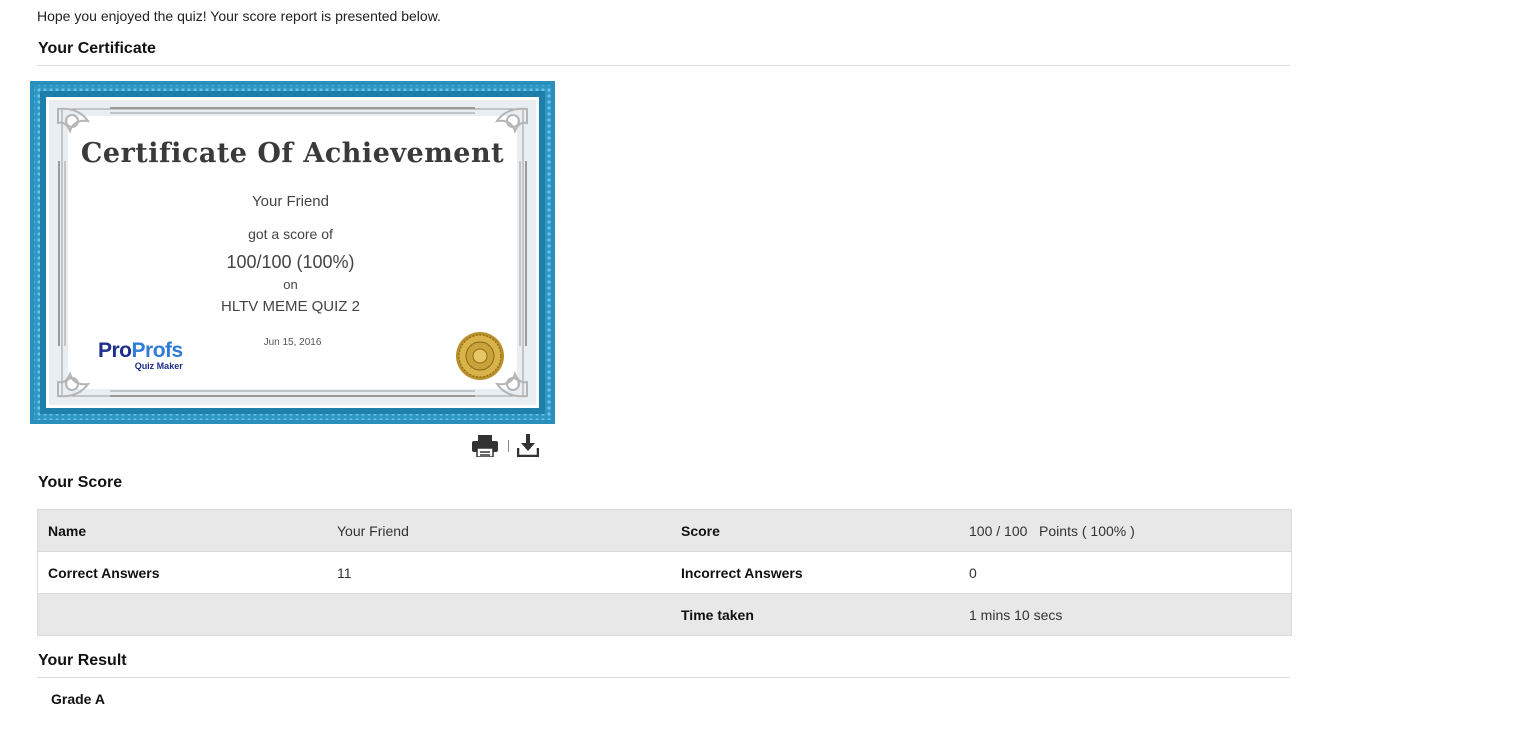  I want to click on time-taken-label: Time taken, so click(815, 614).